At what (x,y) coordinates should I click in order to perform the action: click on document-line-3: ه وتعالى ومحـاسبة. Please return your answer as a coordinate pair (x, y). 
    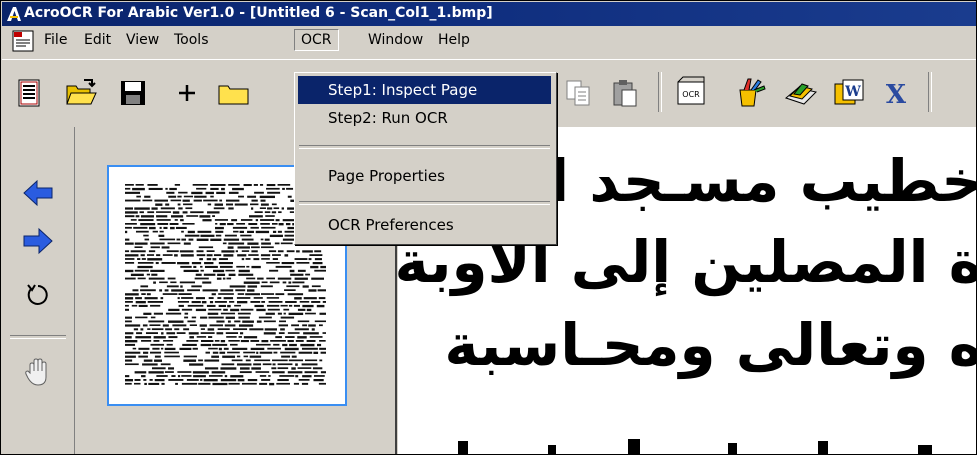
    Looking at the image, I should click on (710, 345).